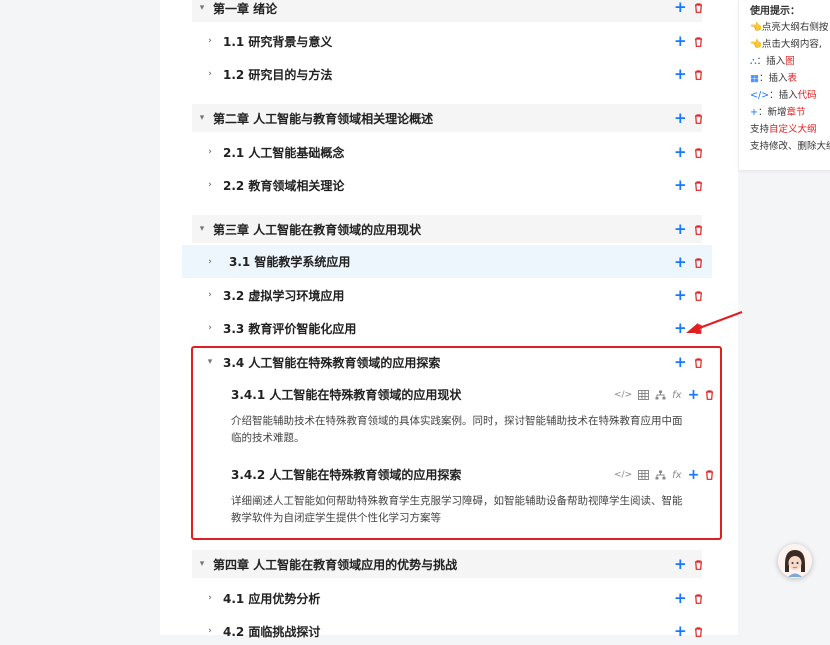  I want to click on chapter-row-2: ▾ 第二章 人工智能与教育领域相关理论概述, so click(447, 118).